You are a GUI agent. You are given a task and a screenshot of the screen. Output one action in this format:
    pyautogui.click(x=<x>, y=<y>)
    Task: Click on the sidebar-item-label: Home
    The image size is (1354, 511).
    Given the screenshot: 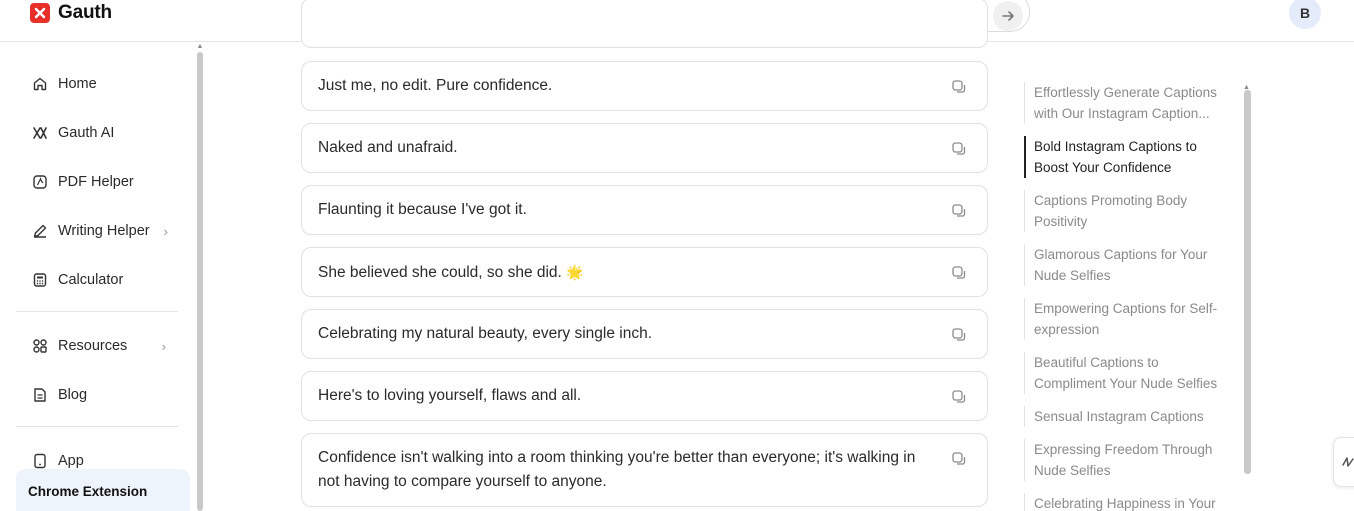 What is the action you would take?
    pyautogui.click(x=77, y=84)
    